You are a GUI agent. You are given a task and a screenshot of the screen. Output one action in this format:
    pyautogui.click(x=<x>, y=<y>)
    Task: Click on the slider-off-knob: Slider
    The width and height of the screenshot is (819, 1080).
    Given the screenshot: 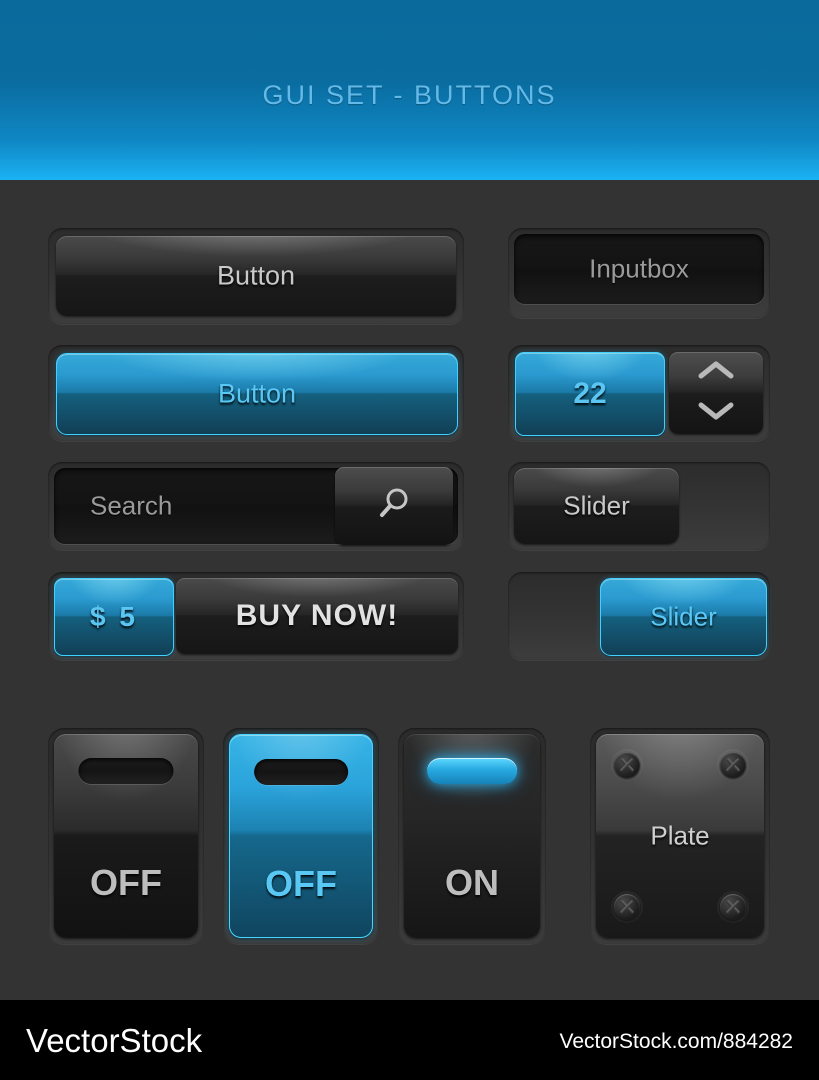 What is the action you would take?
    pyautogui.click(x=596, y=506)
    